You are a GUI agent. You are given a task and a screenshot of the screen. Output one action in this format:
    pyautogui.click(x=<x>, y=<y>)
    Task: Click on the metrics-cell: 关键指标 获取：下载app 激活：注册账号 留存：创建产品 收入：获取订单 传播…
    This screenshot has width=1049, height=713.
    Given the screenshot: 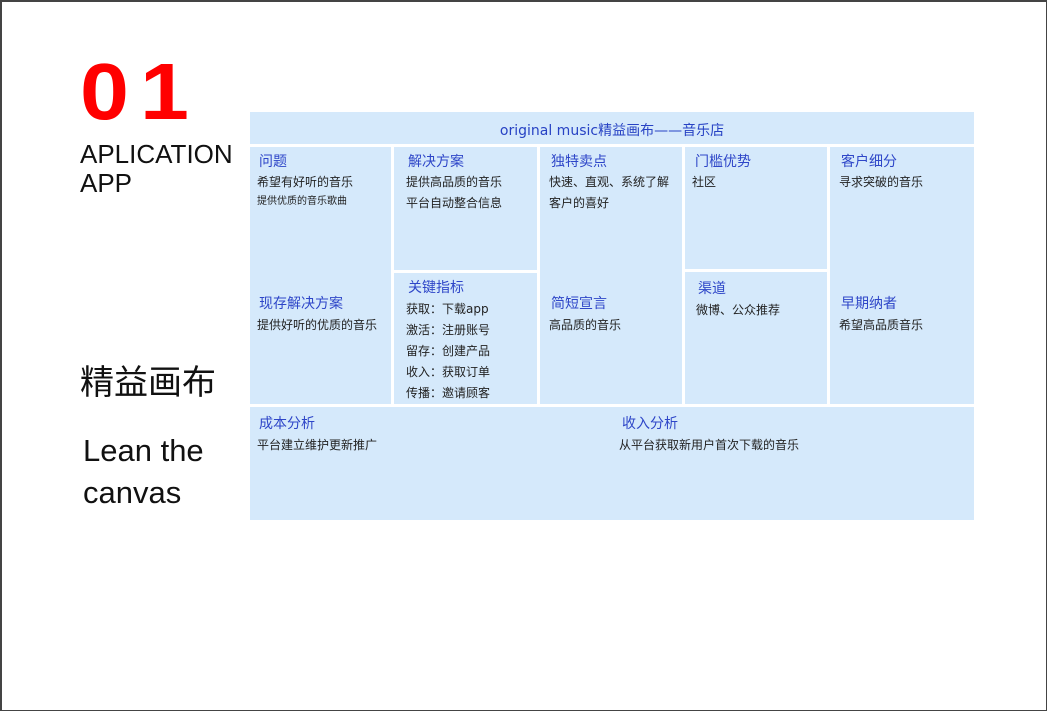 What is the action you would take?
    pyautogui.click(x=465, y=338)
    